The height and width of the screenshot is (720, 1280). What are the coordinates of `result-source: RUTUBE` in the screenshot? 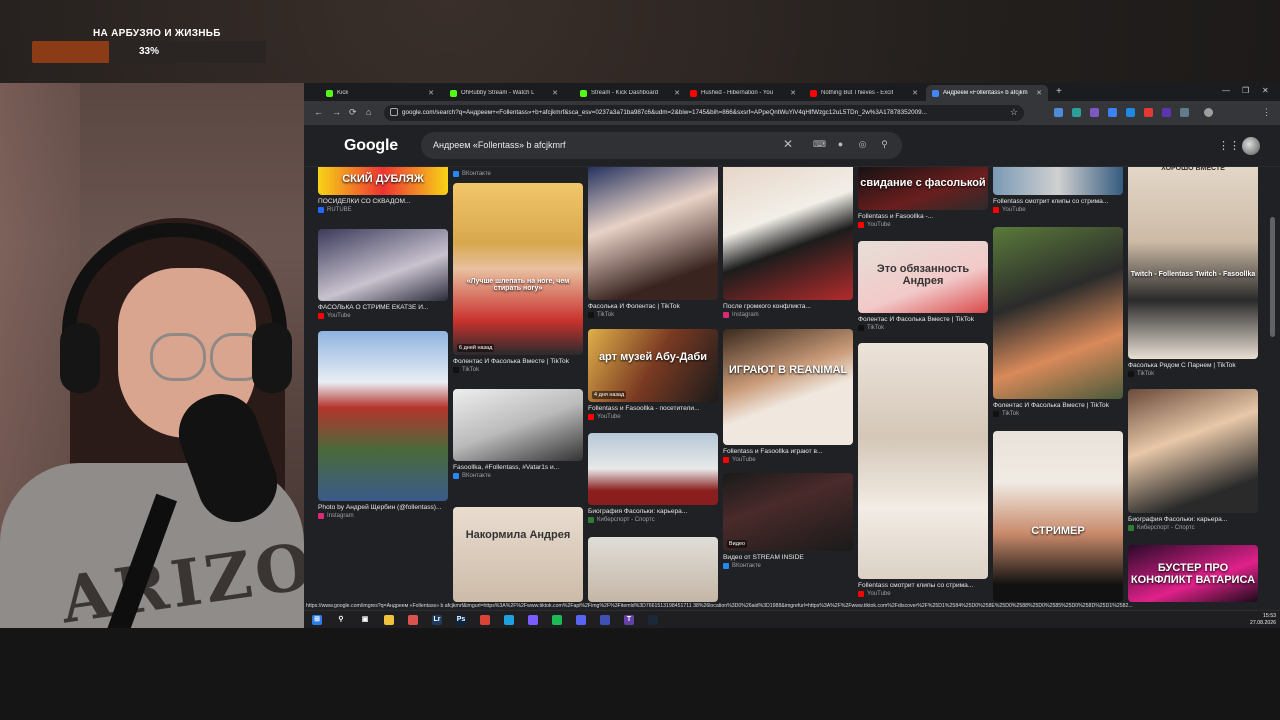 It's located at (383, 210).